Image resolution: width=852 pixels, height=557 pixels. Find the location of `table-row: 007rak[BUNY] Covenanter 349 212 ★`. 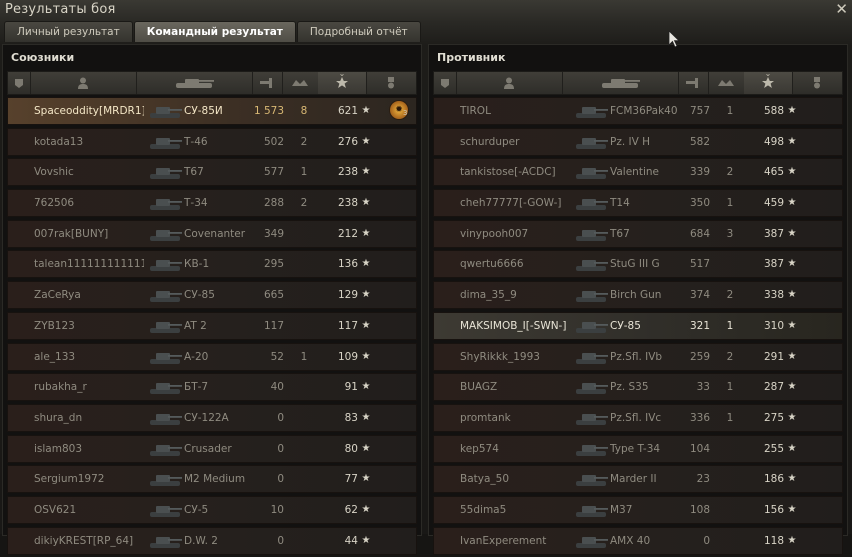

table-row: 007rak[BUNY] Covenanter 349 212 ★ is located at coordinates (212, 233).